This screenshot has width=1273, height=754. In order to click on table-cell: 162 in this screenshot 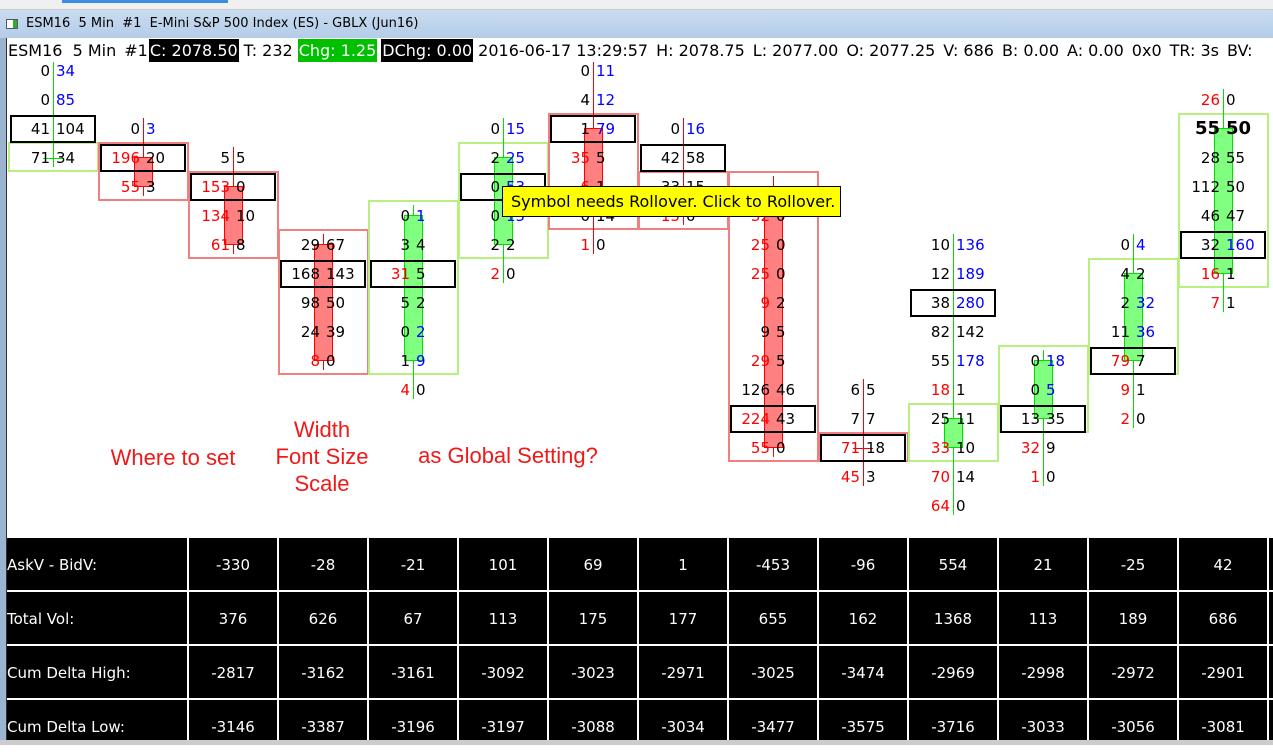, I will do `click(864, 618)`.